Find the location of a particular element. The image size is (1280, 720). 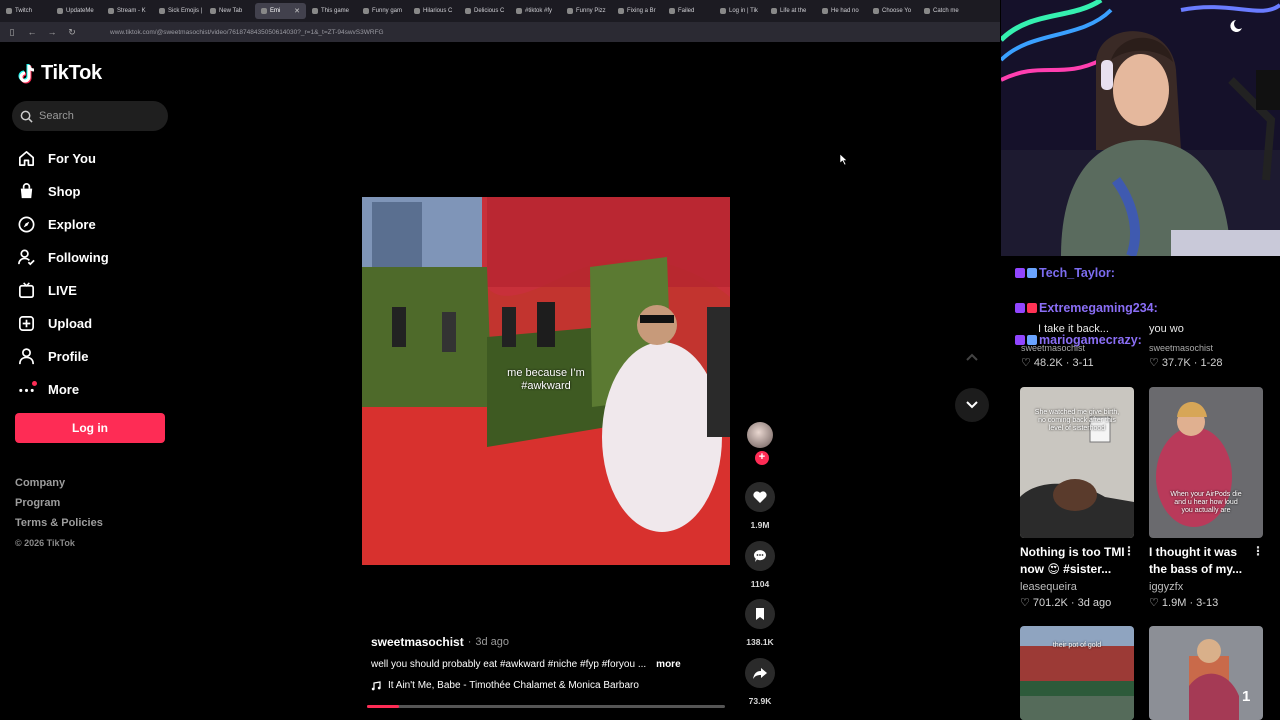

tab-label: Emi is located at coordinates (275, 11).